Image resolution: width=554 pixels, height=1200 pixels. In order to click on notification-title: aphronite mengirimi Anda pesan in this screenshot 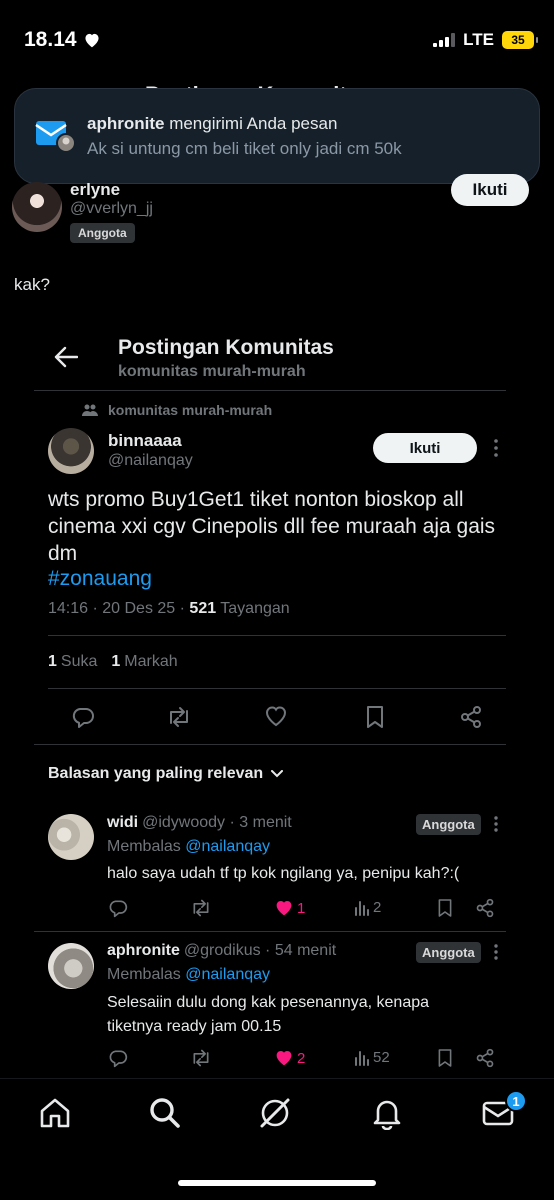, I will do `click(212, 124)`.